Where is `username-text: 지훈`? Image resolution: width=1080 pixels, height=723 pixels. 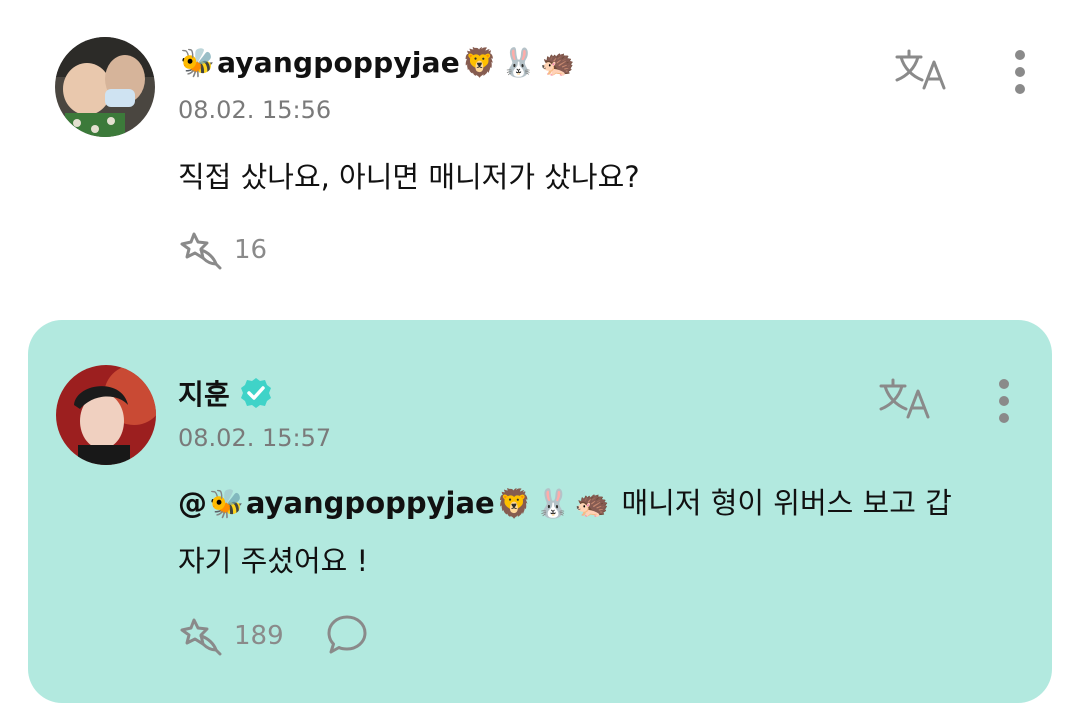
username-text: 지훈 is located at coordinates (204, 394).